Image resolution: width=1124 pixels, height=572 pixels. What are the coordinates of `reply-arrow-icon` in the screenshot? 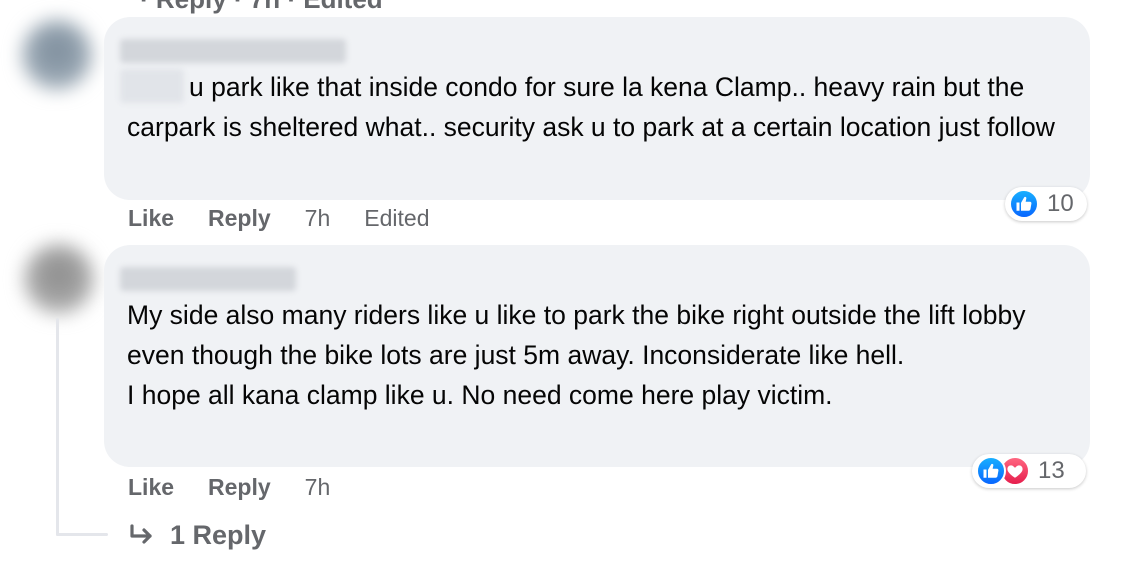 It's located at (141, 533).